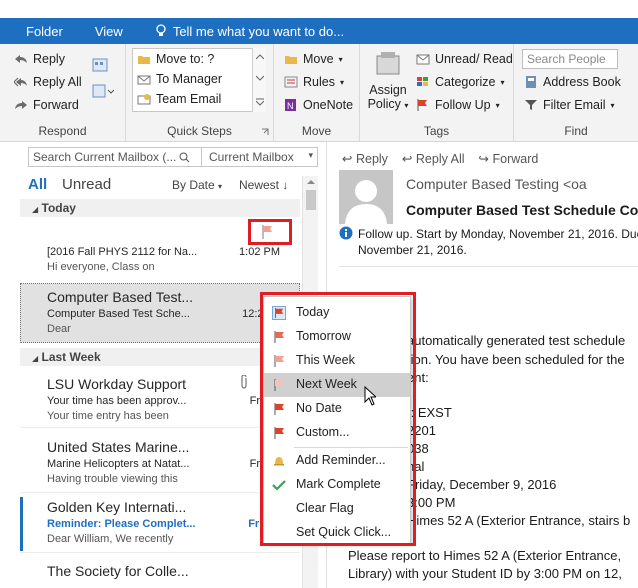 This screenshot has height=588, width=638. What do you see at coordinates (311, 182) in the screenshot?
I see `scroll-up-icon` at bounding box center [311, 182].